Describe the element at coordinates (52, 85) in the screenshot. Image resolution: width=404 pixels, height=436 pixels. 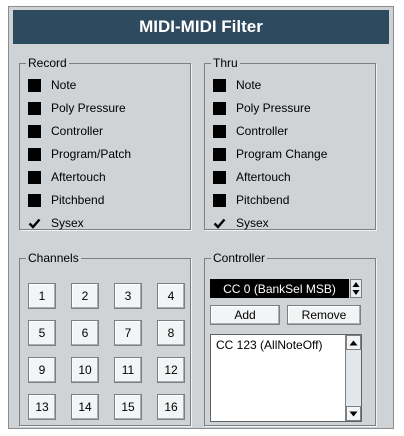
I see `record-note-option: Note` at that location.